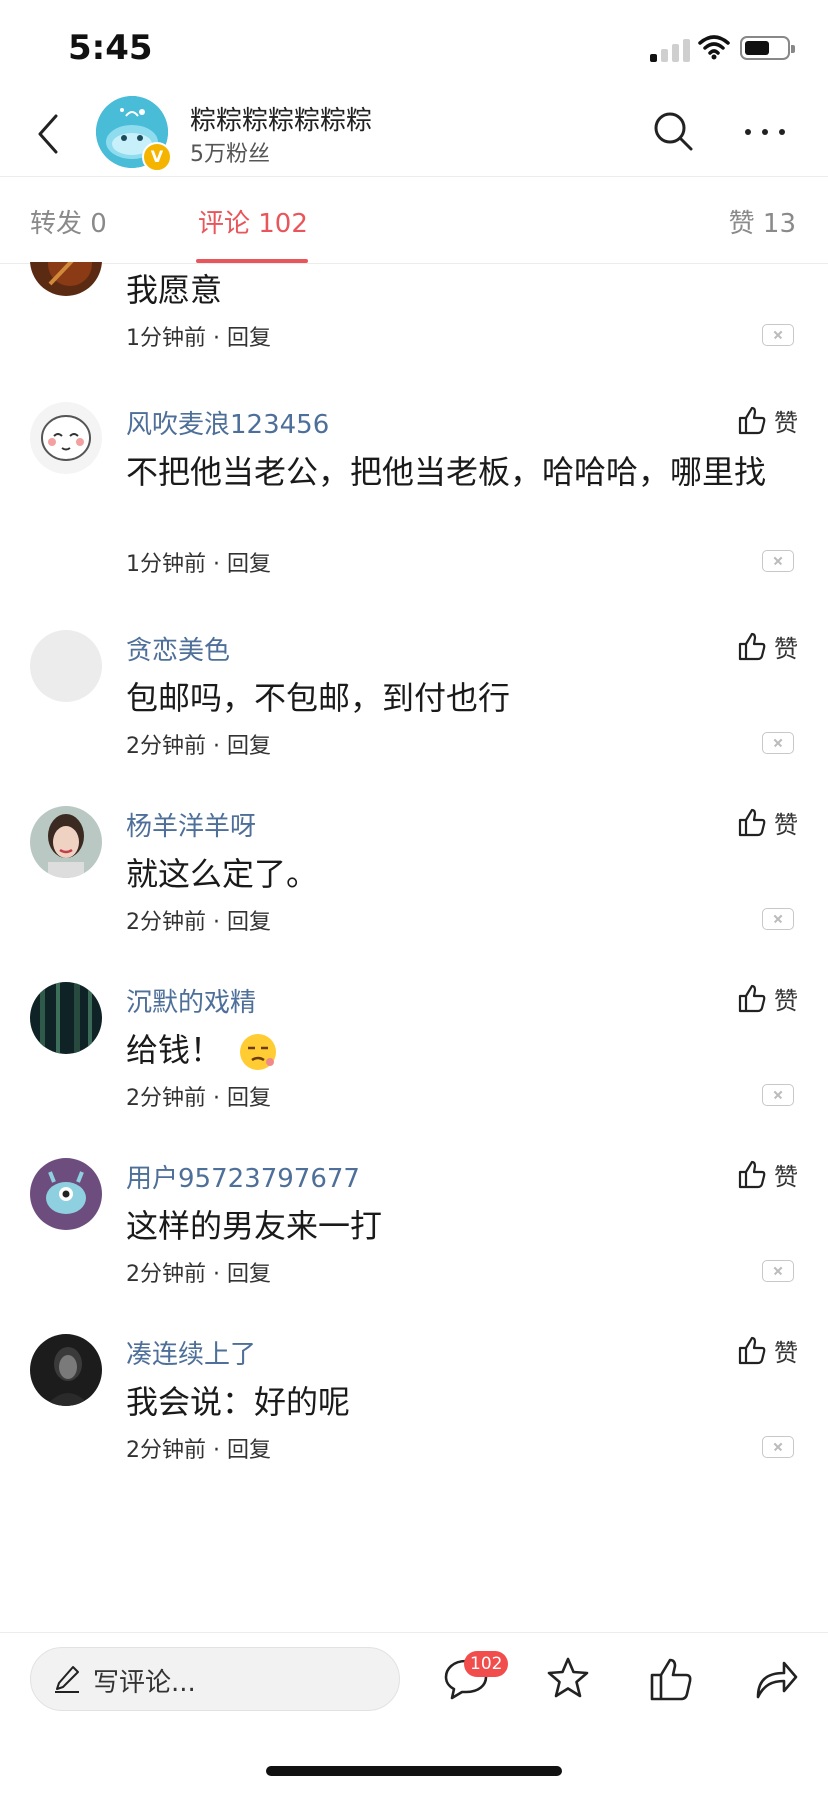 The height and width of the screenshot is (1793, 828). I want to click on comment-username: 风吹麦浪123456, so click(227, 422).